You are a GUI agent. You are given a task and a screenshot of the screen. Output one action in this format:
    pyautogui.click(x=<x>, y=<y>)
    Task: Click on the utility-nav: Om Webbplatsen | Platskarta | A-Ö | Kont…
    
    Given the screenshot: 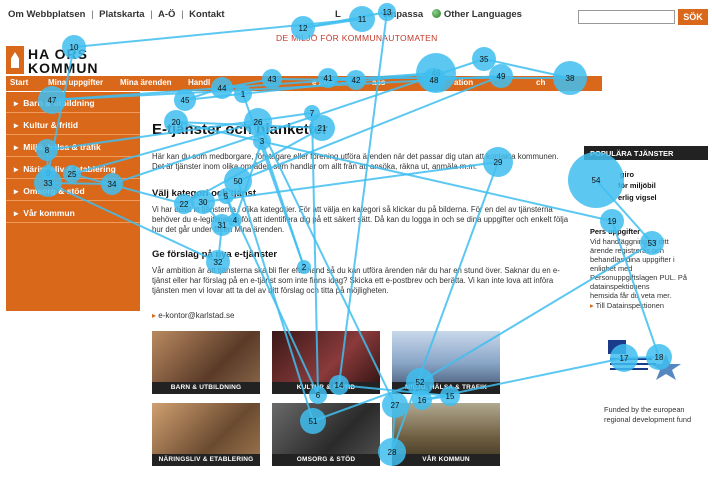 What is the action you would take?
    pyautogui.click(x=116, y=14)
    